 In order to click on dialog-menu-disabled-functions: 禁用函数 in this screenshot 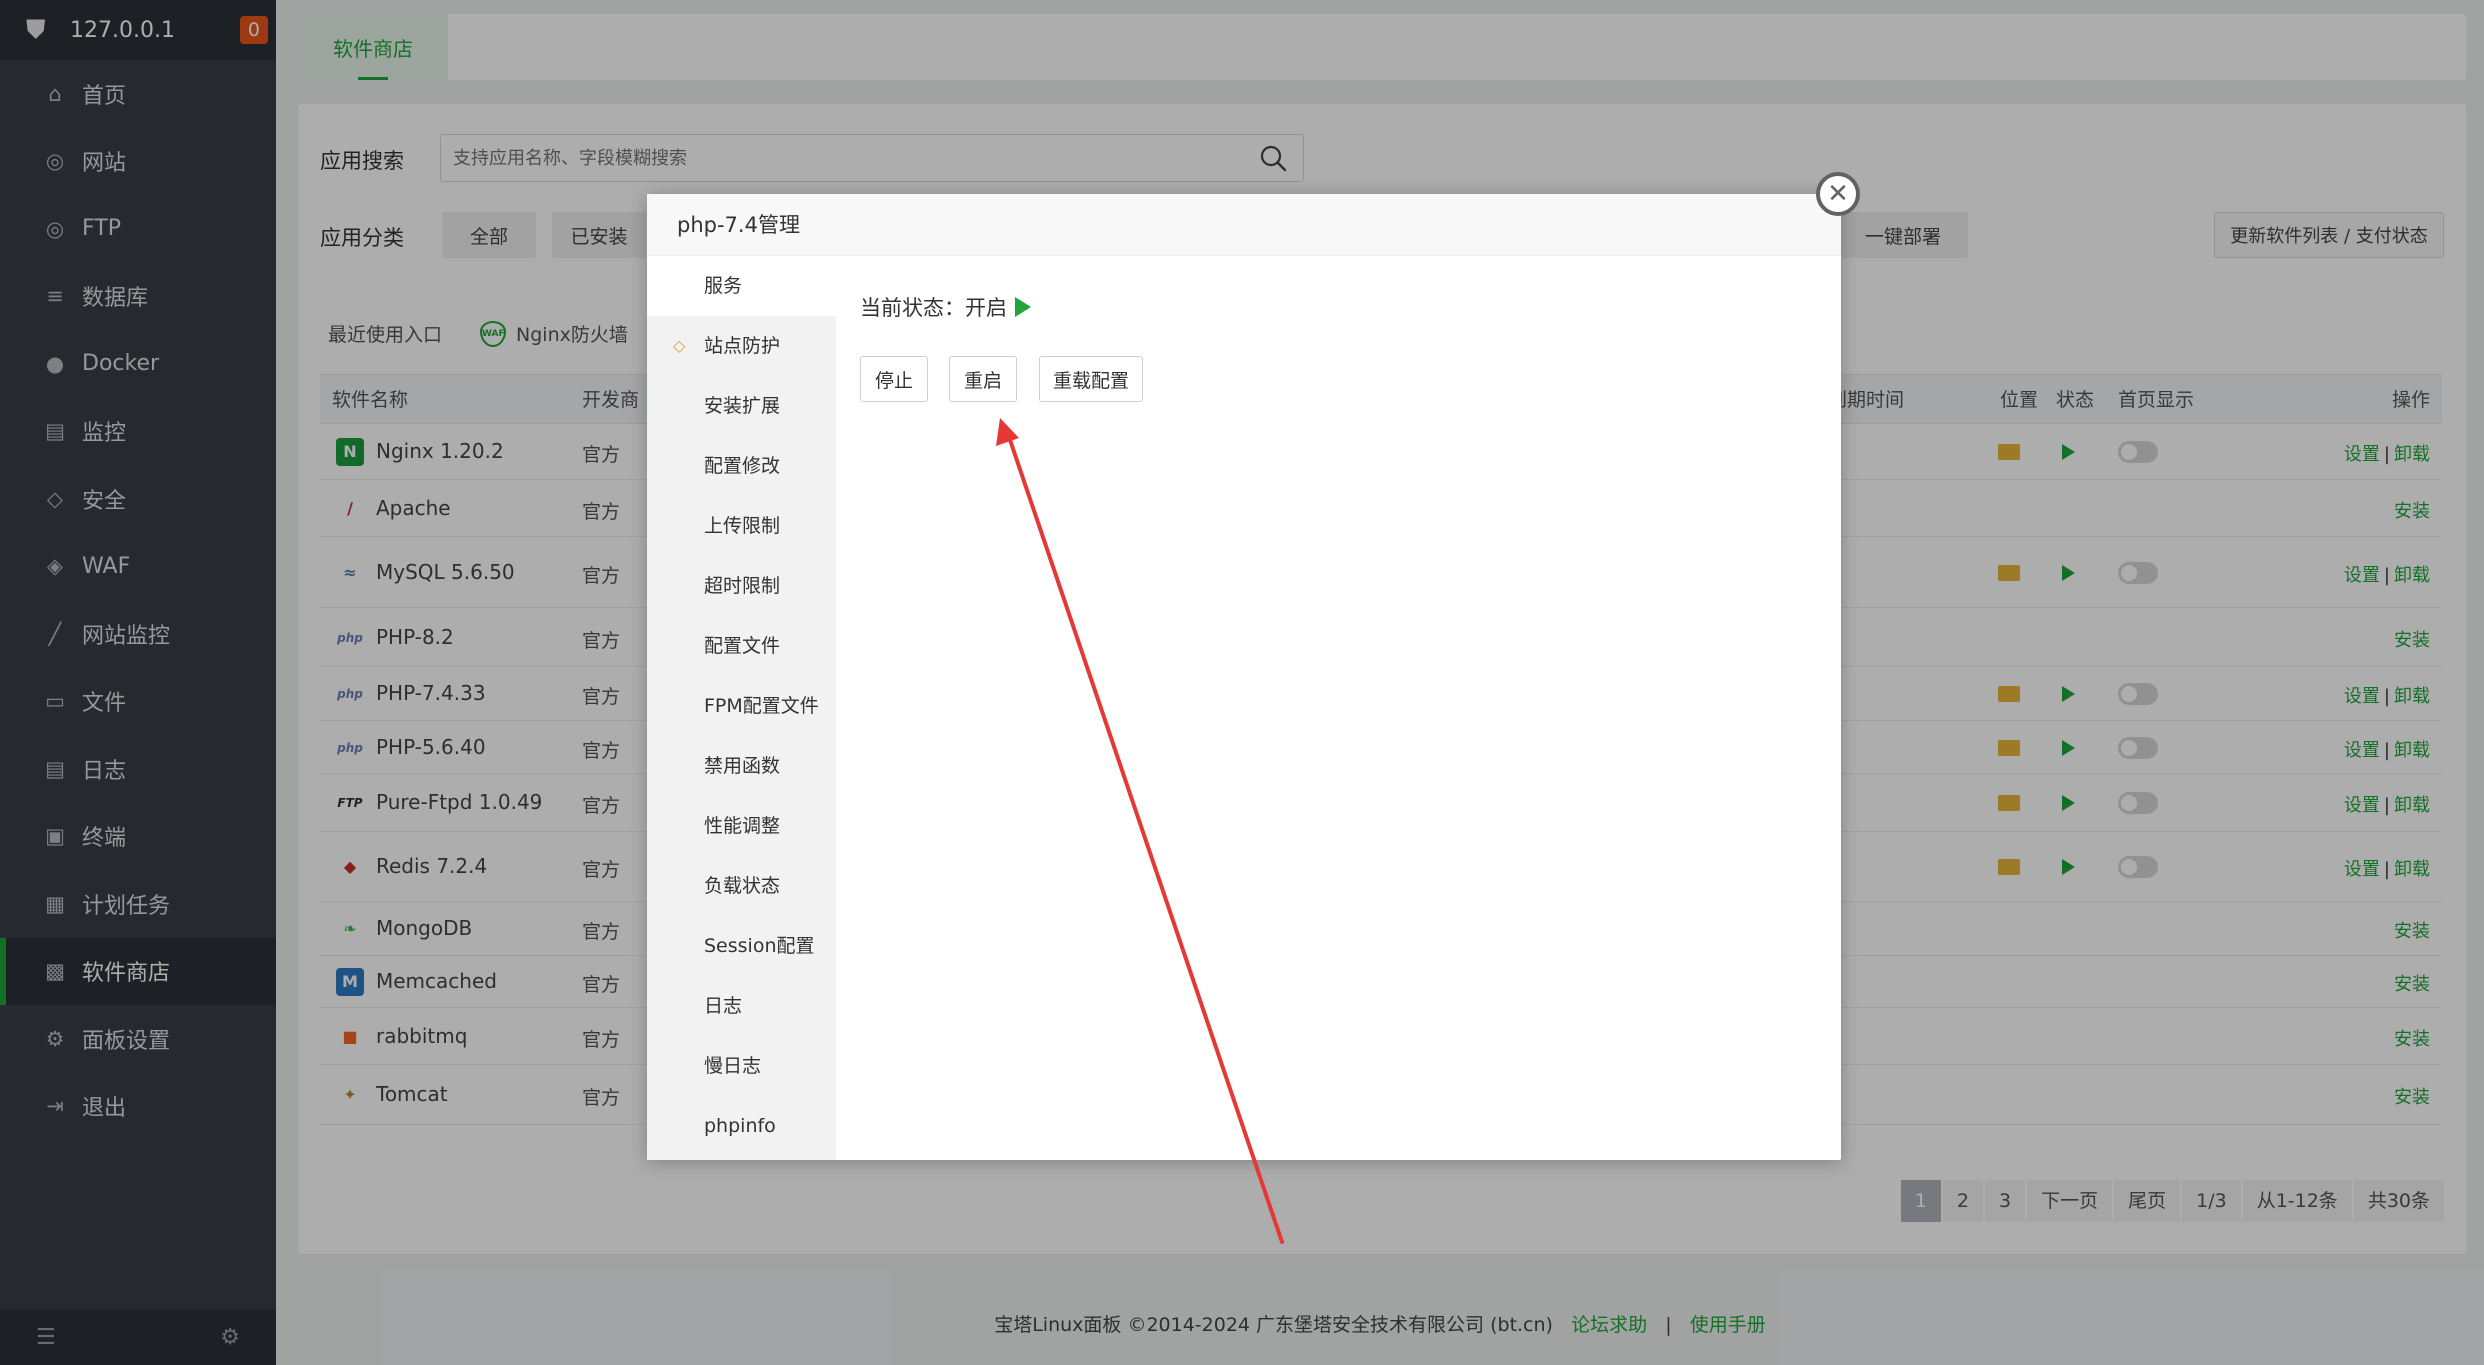, I will do `click(741, 766)`.